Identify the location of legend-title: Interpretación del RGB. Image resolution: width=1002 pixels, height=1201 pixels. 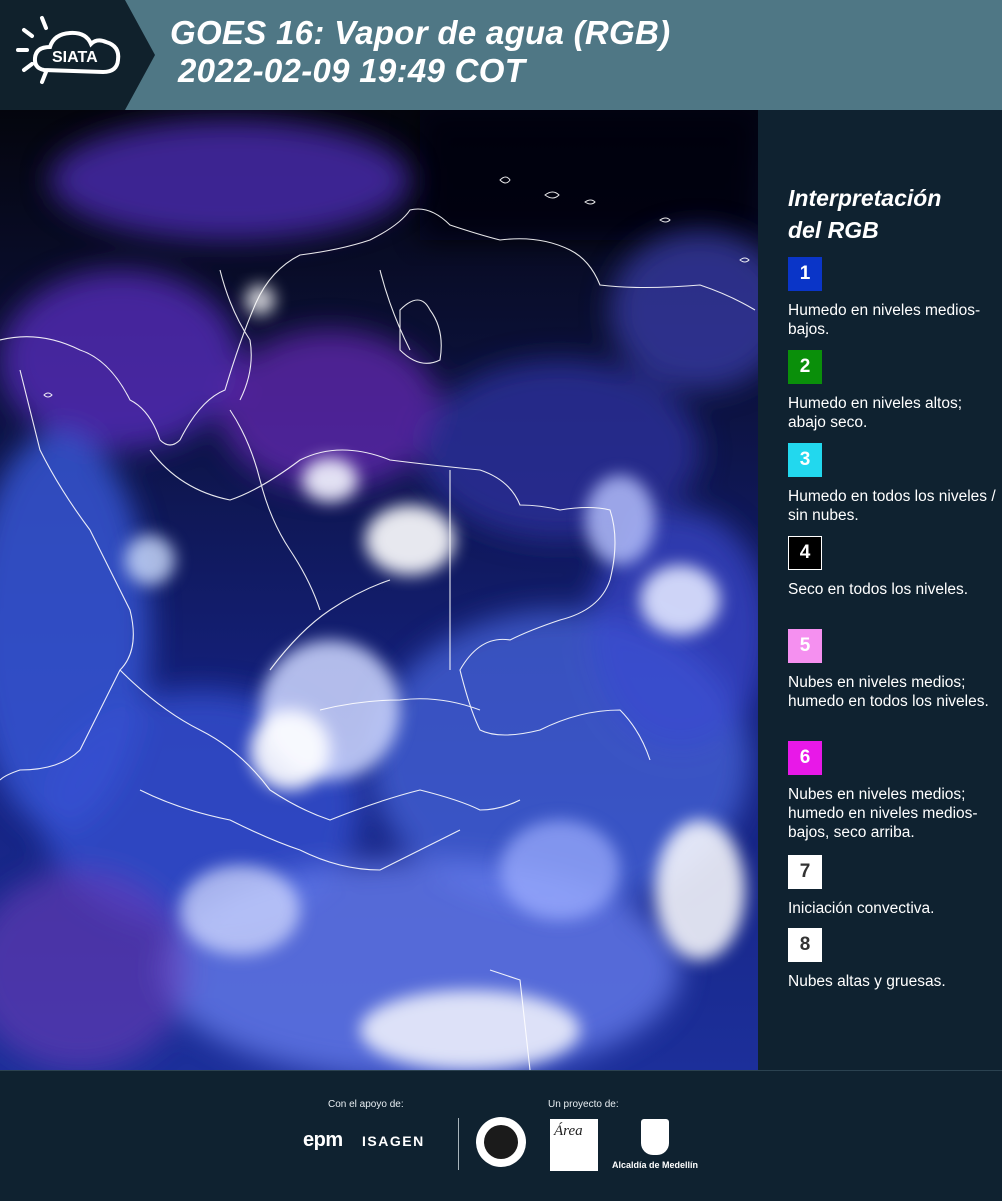
(864, 214).